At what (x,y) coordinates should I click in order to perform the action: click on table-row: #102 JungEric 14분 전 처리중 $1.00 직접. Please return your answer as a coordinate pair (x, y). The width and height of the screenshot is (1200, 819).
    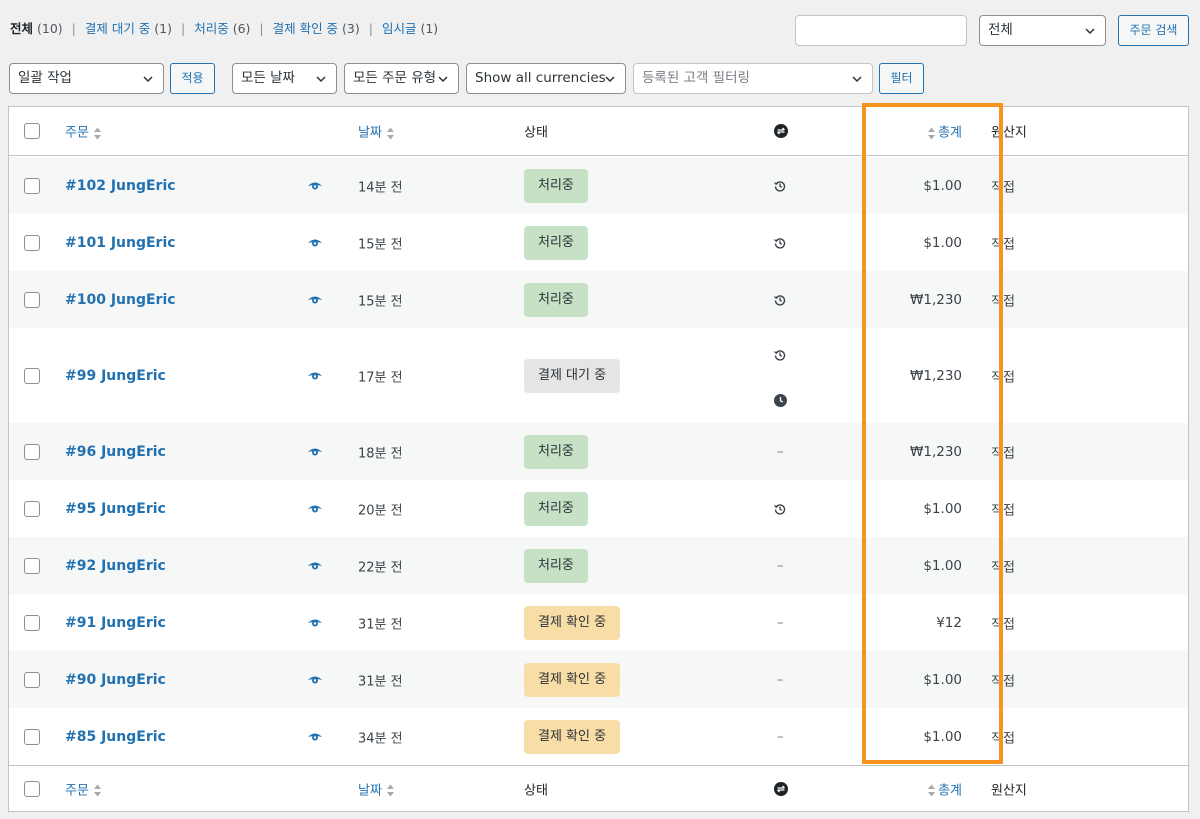
    Looking at the image, I should click on (598, 185).